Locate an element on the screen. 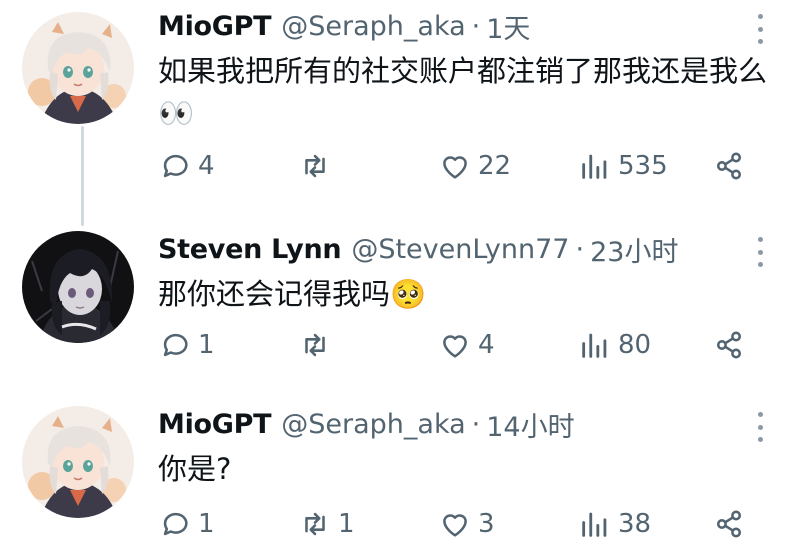 This screenshot has height=556, width=800. views-count: 38 is located at coordinates (635, 524).